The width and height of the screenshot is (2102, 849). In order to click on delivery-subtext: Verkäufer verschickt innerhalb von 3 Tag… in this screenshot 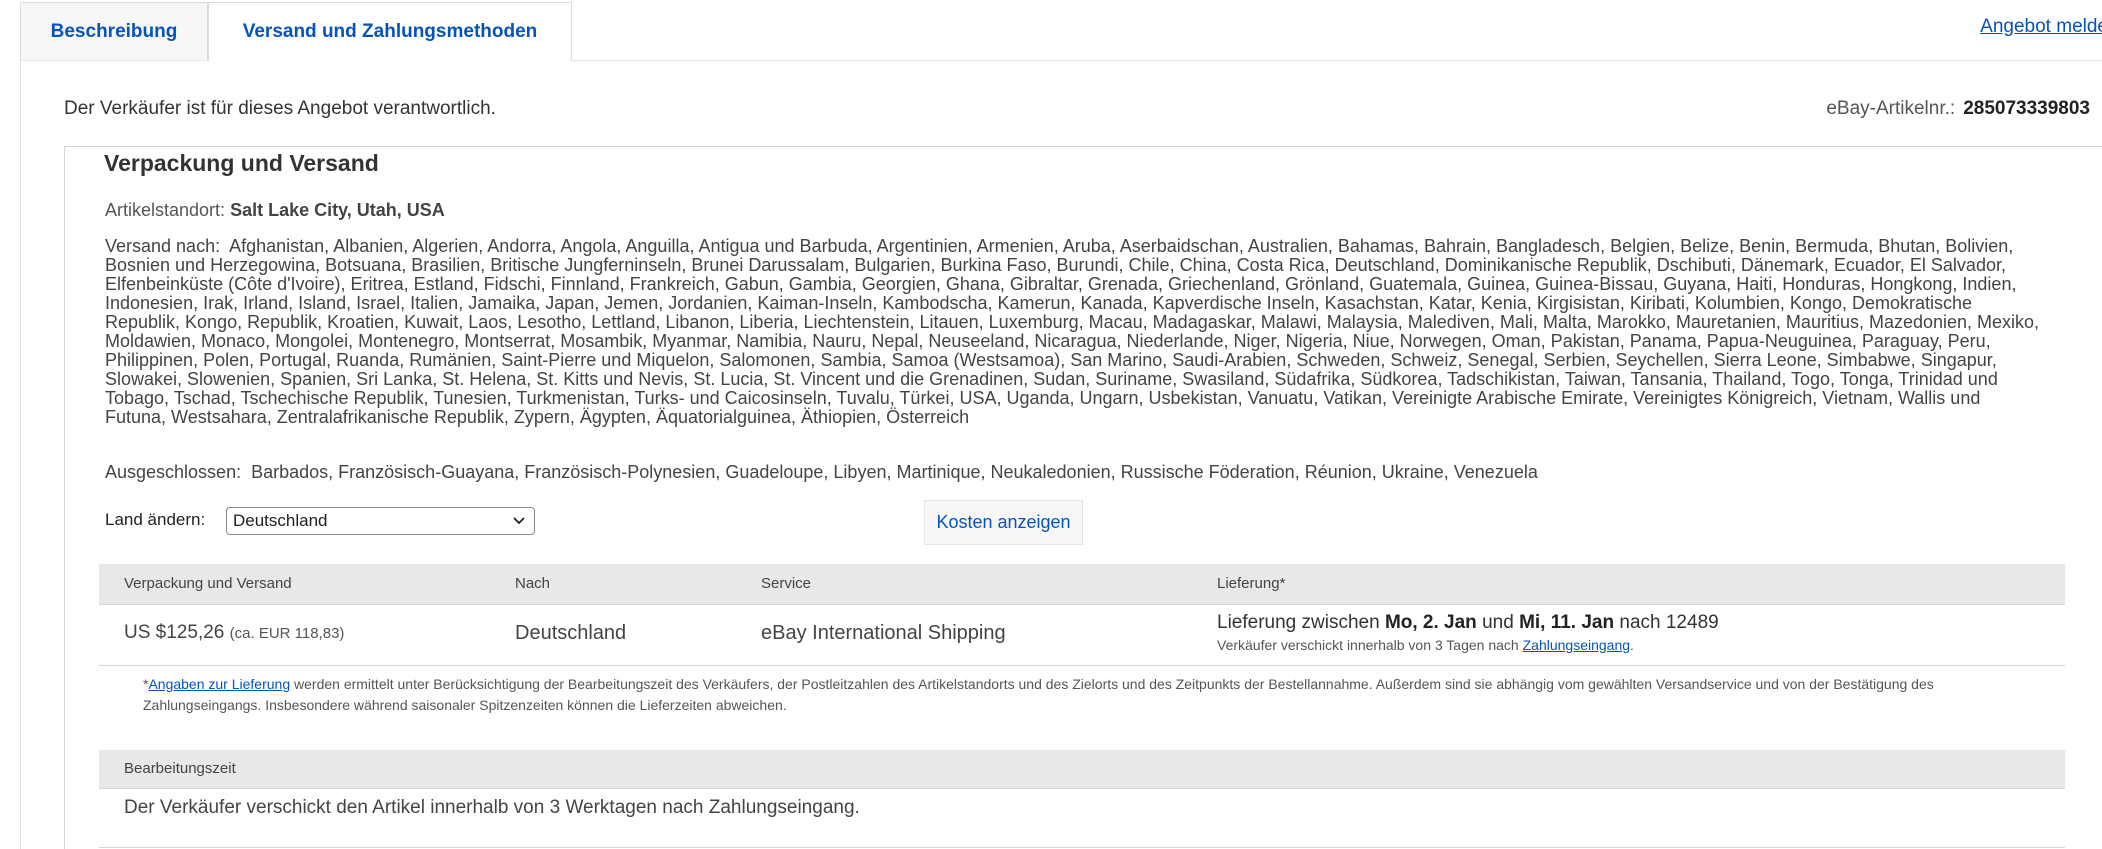, I will do `click(1425, 645)`.